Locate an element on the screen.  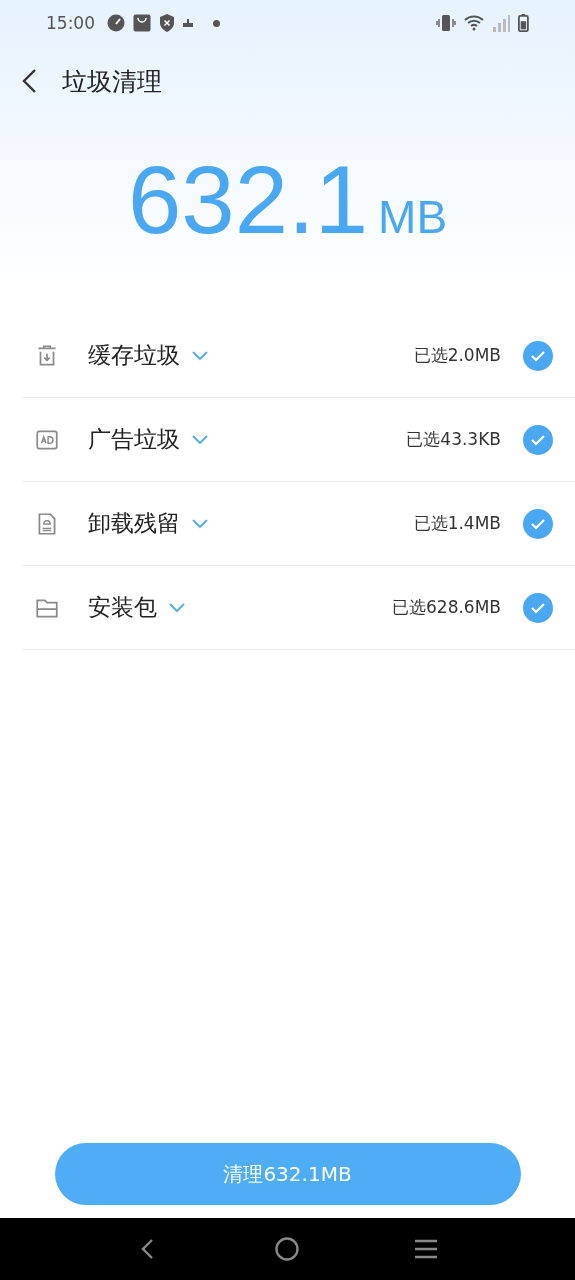
selected-size: 已选2.0MB is located at coordinates (457, 355).